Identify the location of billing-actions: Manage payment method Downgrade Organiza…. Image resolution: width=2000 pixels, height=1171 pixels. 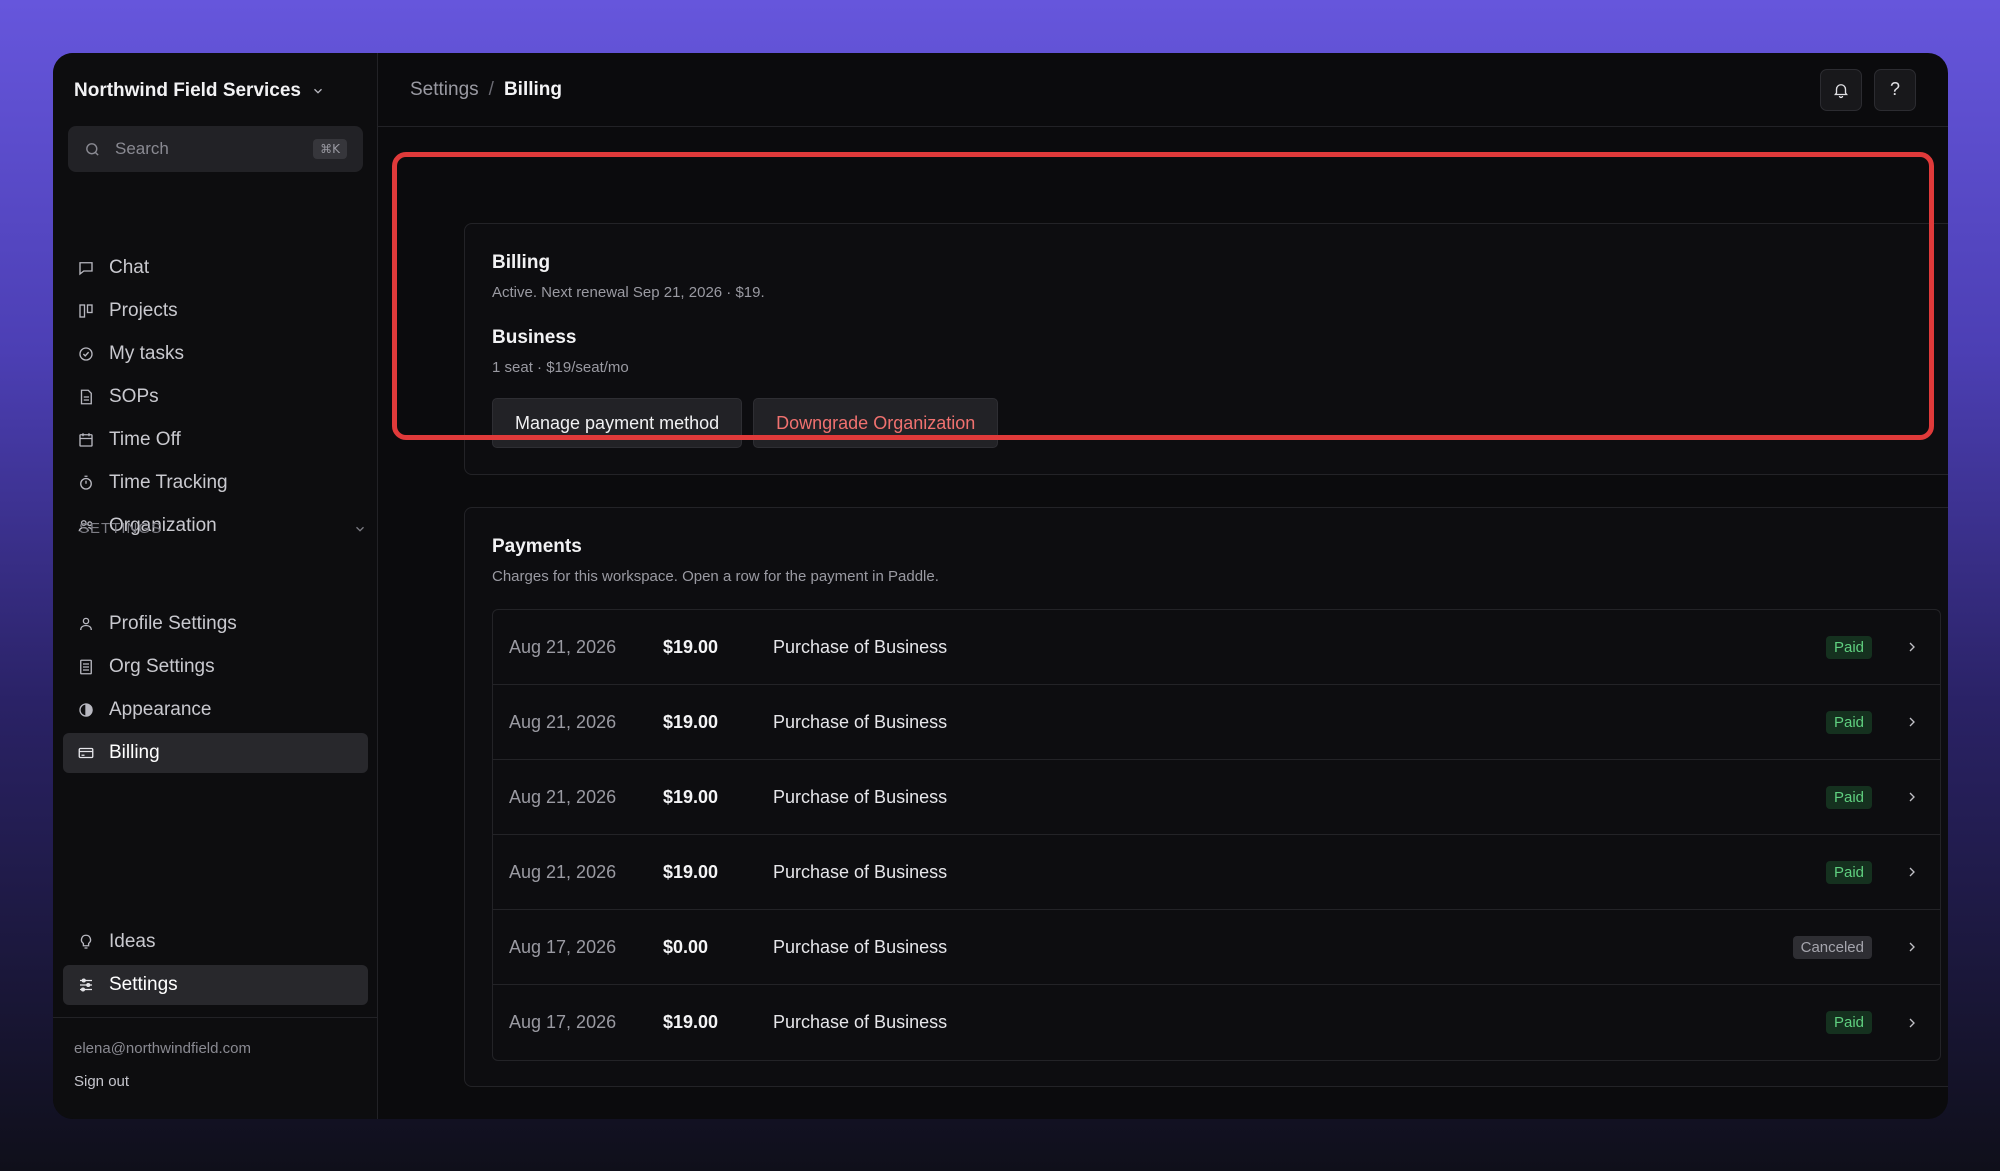
(1216, 423).